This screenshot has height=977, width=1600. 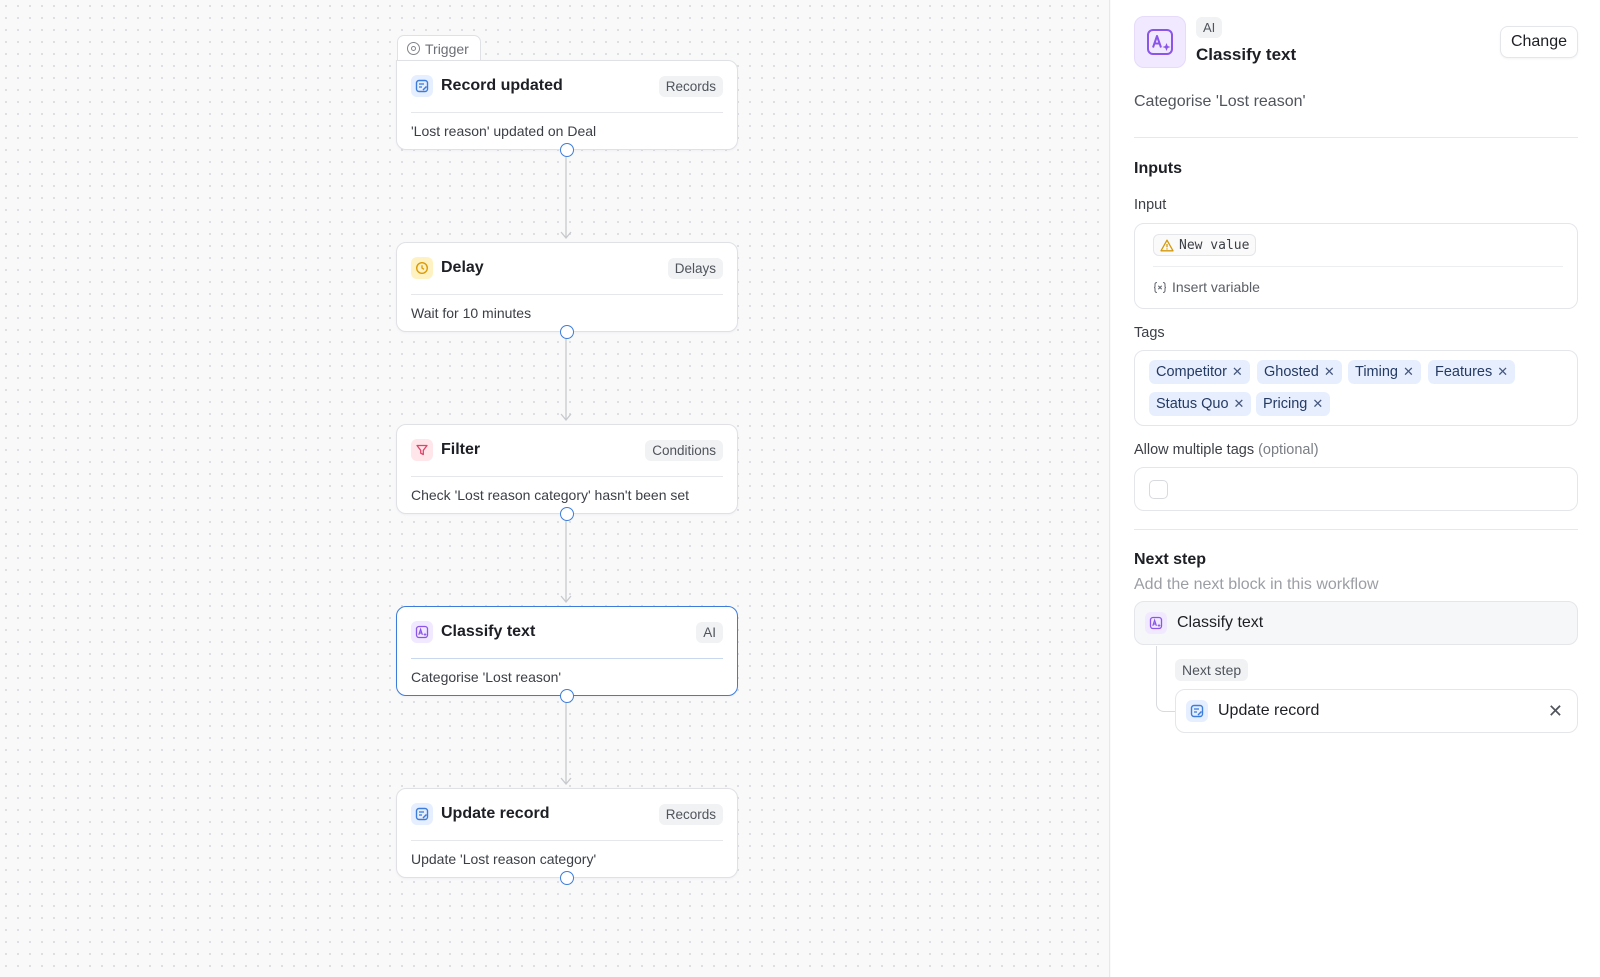 What do you see at coordinates (1216, 287) in the screenshot?
I see `insert-variable-label: Insert variable` at bounding box center [1216, 287].